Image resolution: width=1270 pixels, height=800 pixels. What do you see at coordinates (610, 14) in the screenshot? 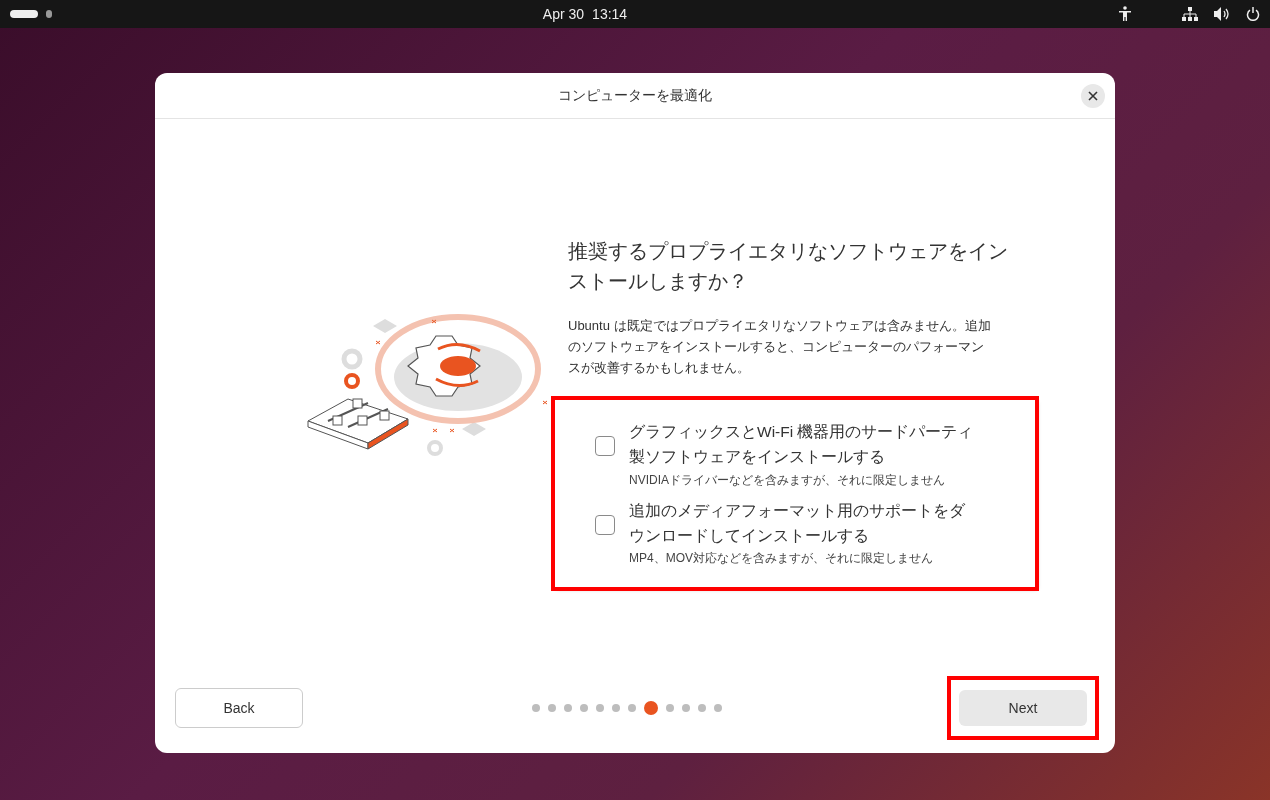
I see `clock: 13:14` at bounding box center [610, 14].